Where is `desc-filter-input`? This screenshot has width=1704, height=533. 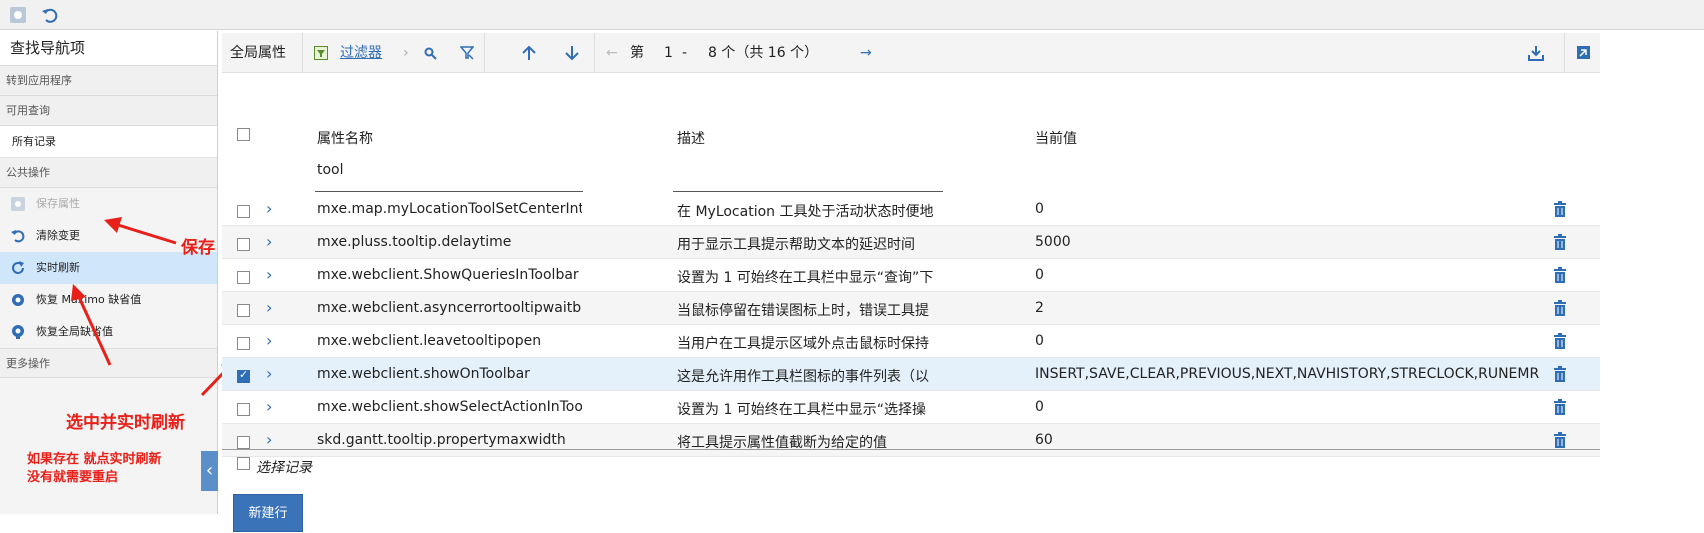 desc-filter-input is located at coordinates (808, 191).